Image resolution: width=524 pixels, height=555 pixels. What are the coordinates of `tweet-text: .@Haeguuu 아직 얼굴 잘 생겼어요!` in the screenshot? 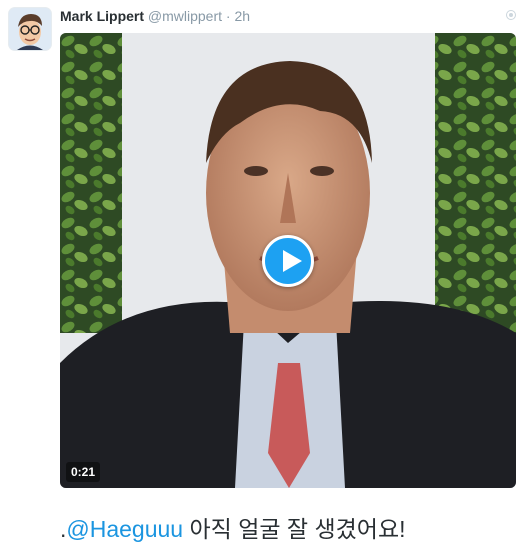 It's located at (289, 529).